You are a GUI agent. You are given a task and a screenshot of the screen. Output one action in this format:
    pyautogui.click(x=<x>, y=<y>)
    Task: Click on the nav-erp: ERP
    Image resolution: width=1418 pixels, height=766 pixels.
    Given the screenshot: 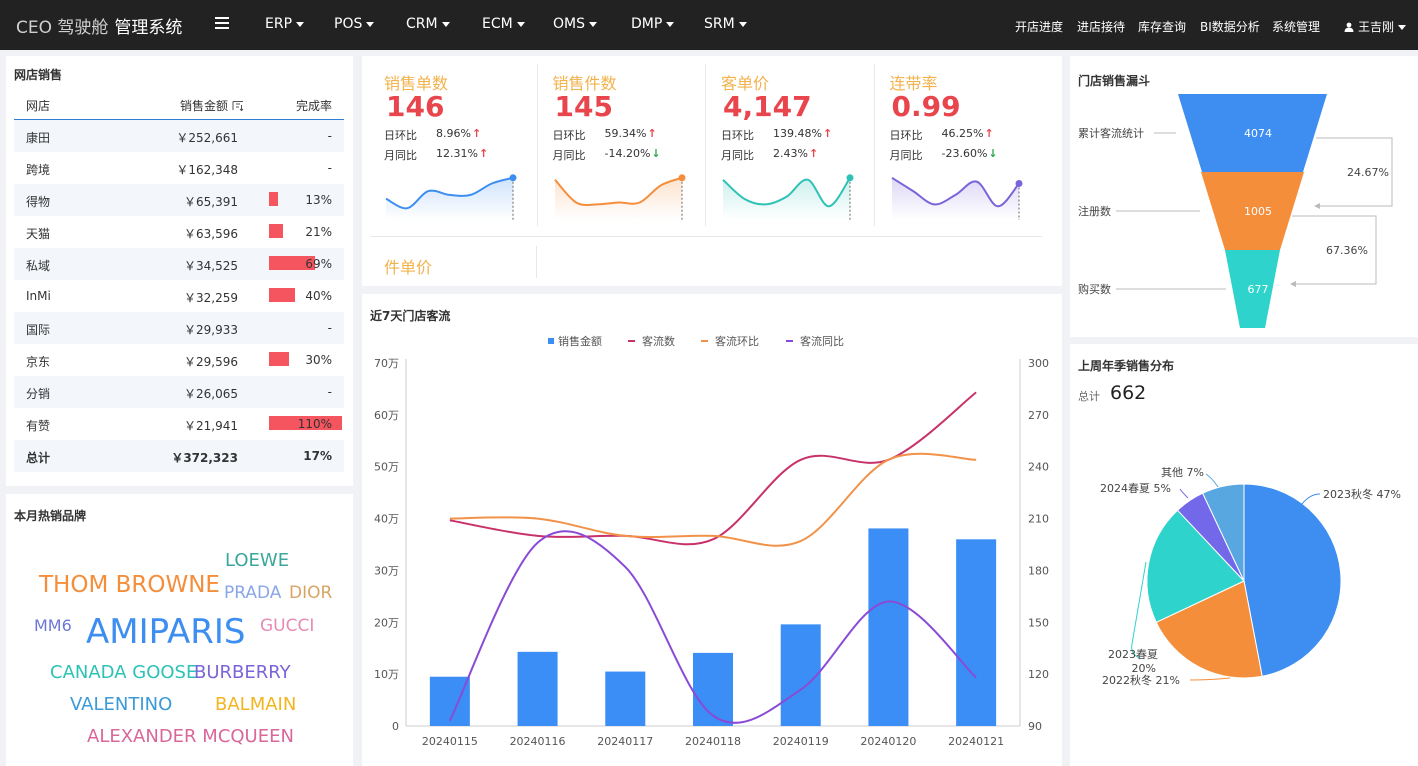 What is the action you would take?
    pyautogui.click(x=285, y=24)
    